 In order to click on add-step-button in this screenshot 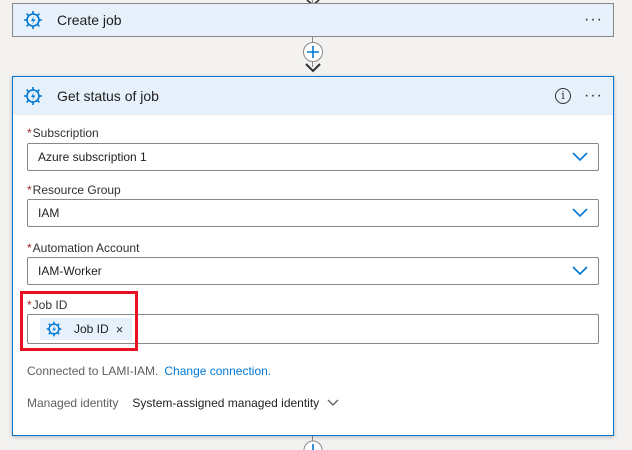, I will do `click(313, 52)`.